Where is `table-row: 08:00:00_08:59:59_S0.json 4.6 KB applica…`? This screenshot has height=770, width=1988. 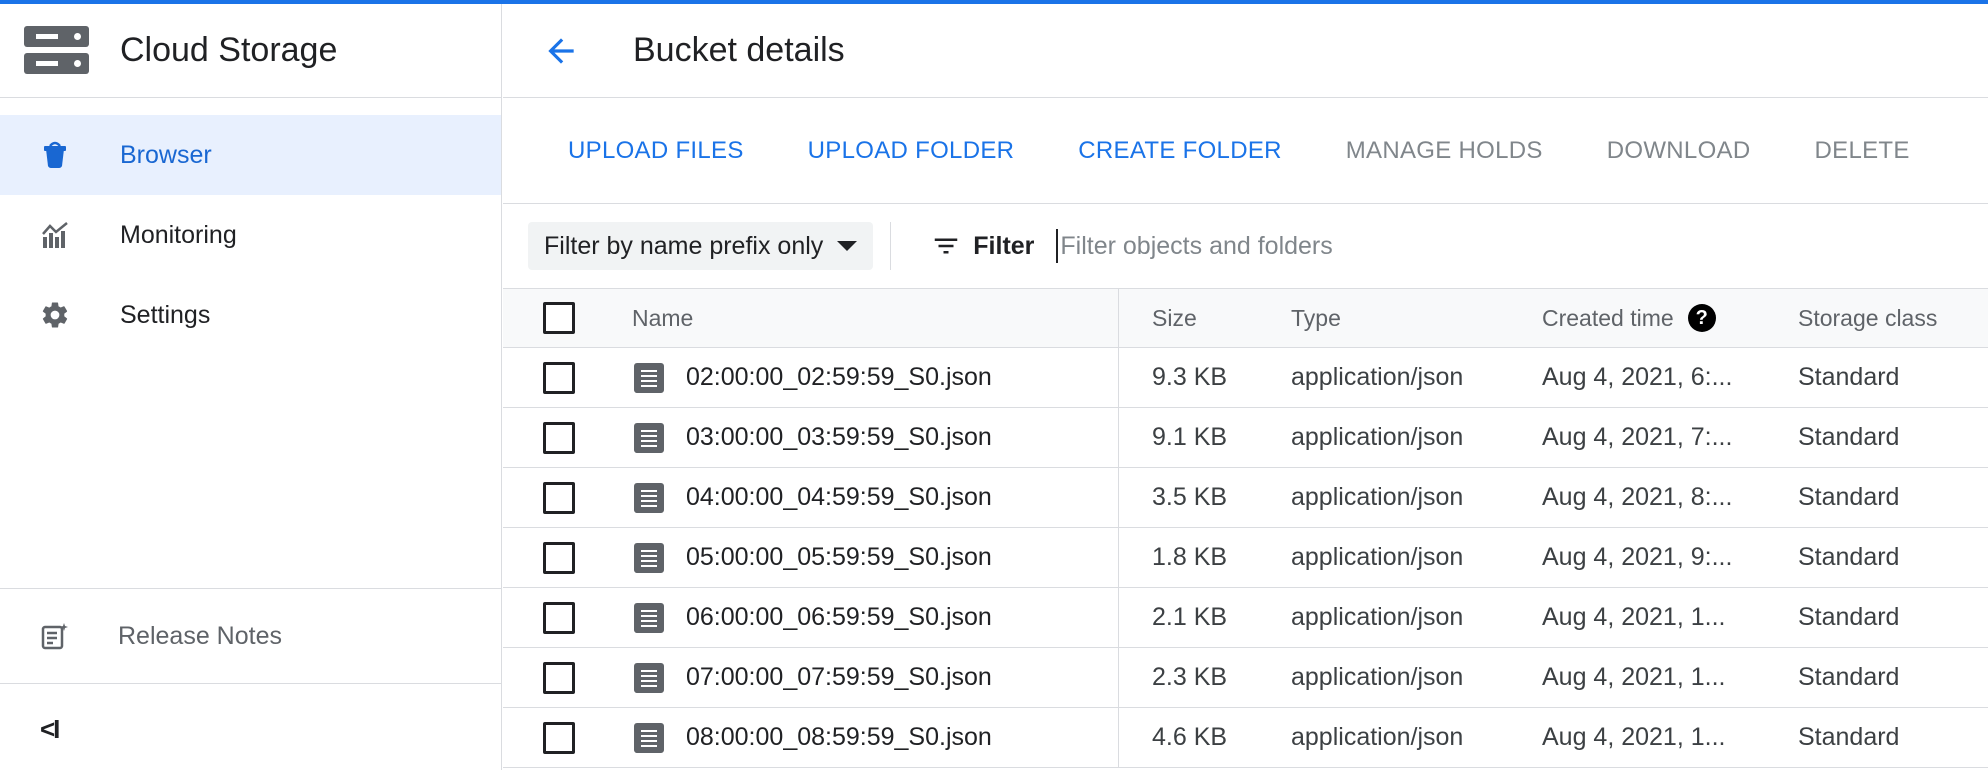
table-row: 08:00:00_08:59:59_S0.json 4.6 KB applica… is located at coordinates (1245, 738).